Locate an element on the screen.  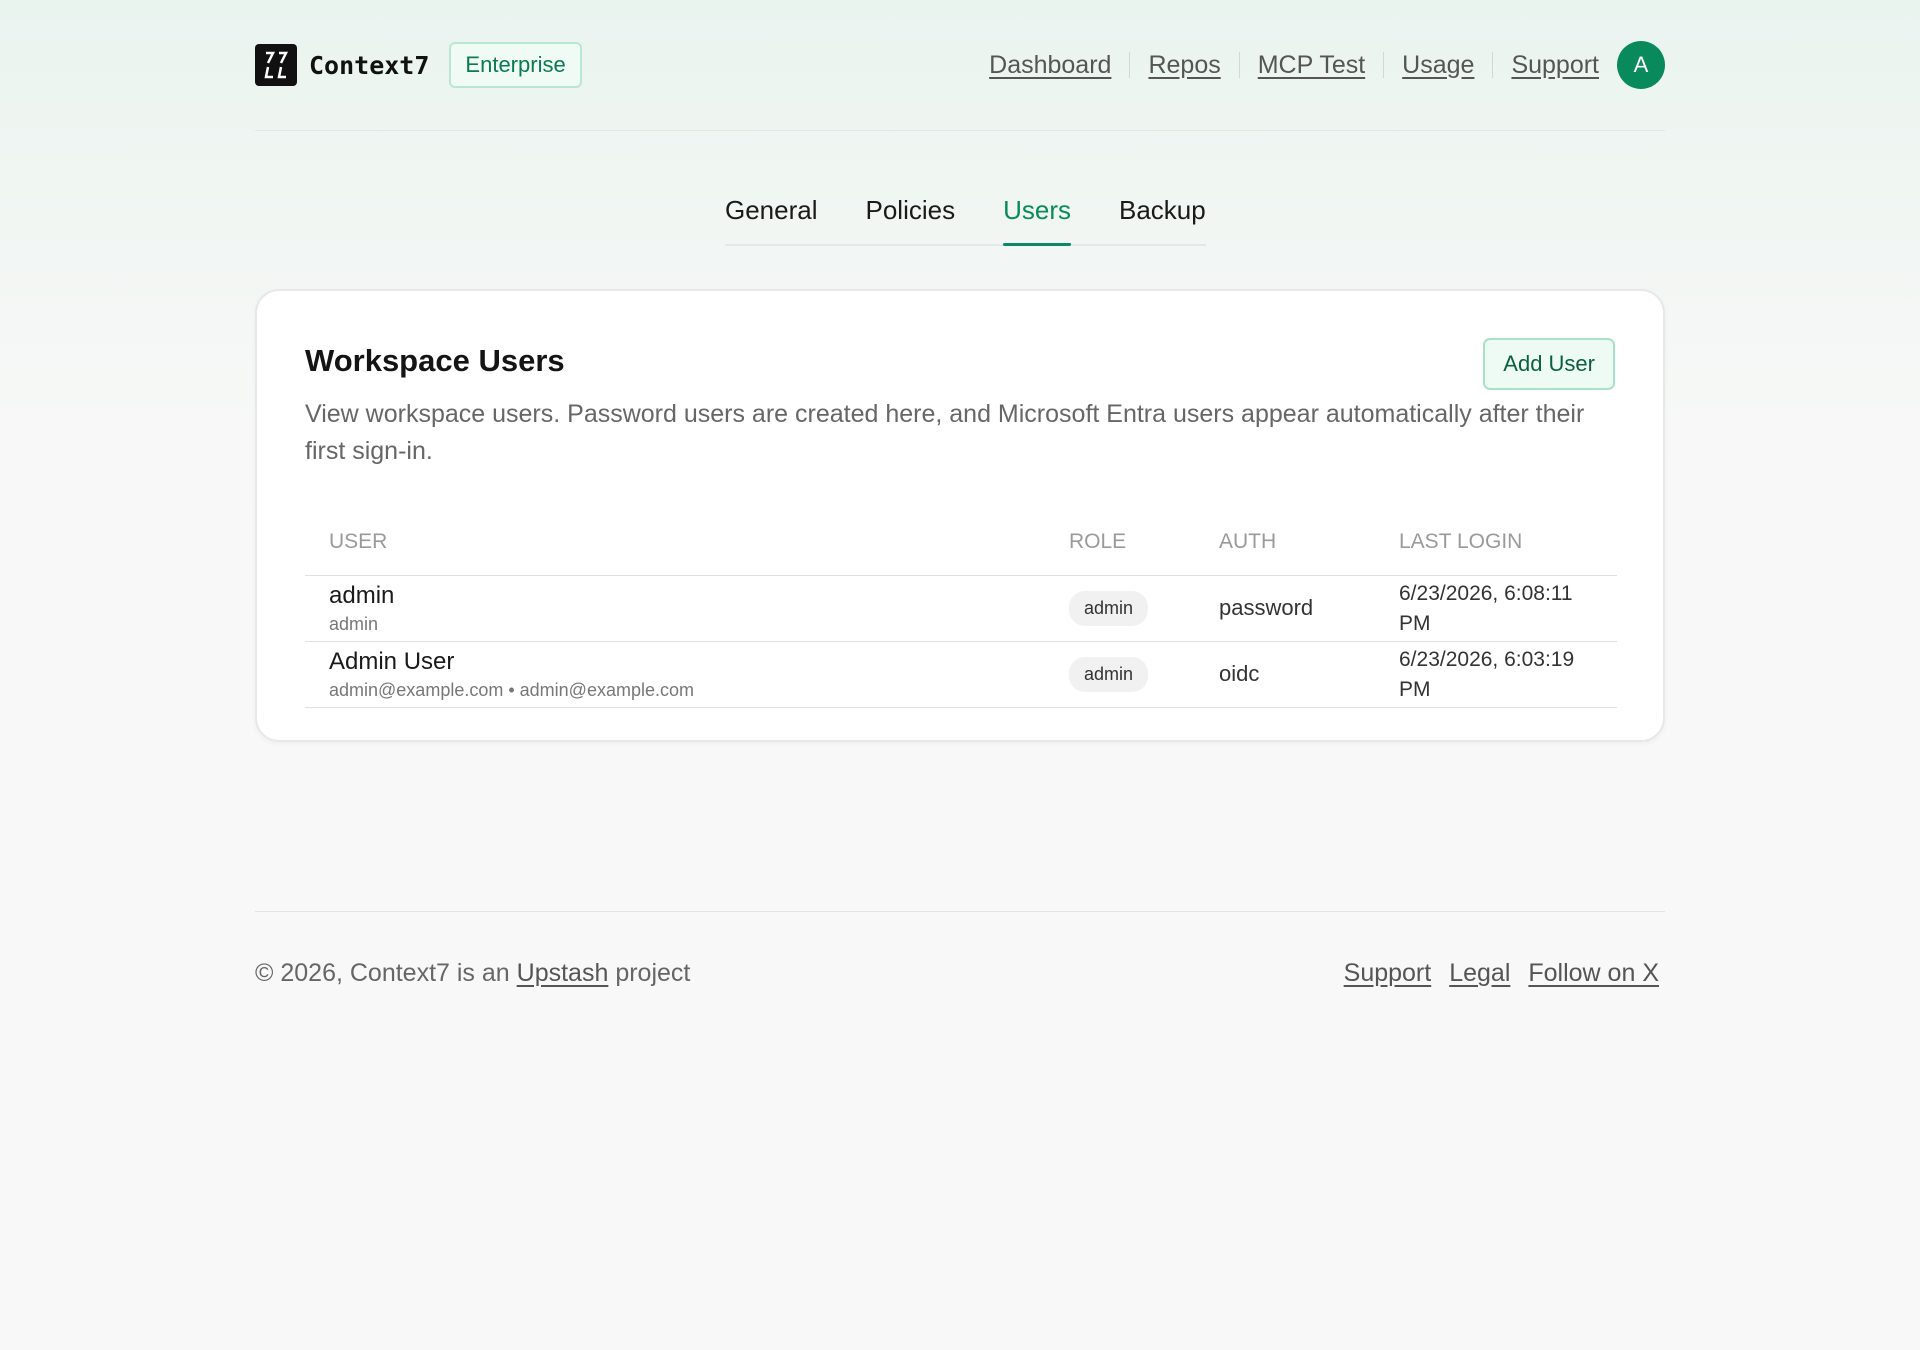
footer-support-link: Support is located at coordinates (1388, 973).